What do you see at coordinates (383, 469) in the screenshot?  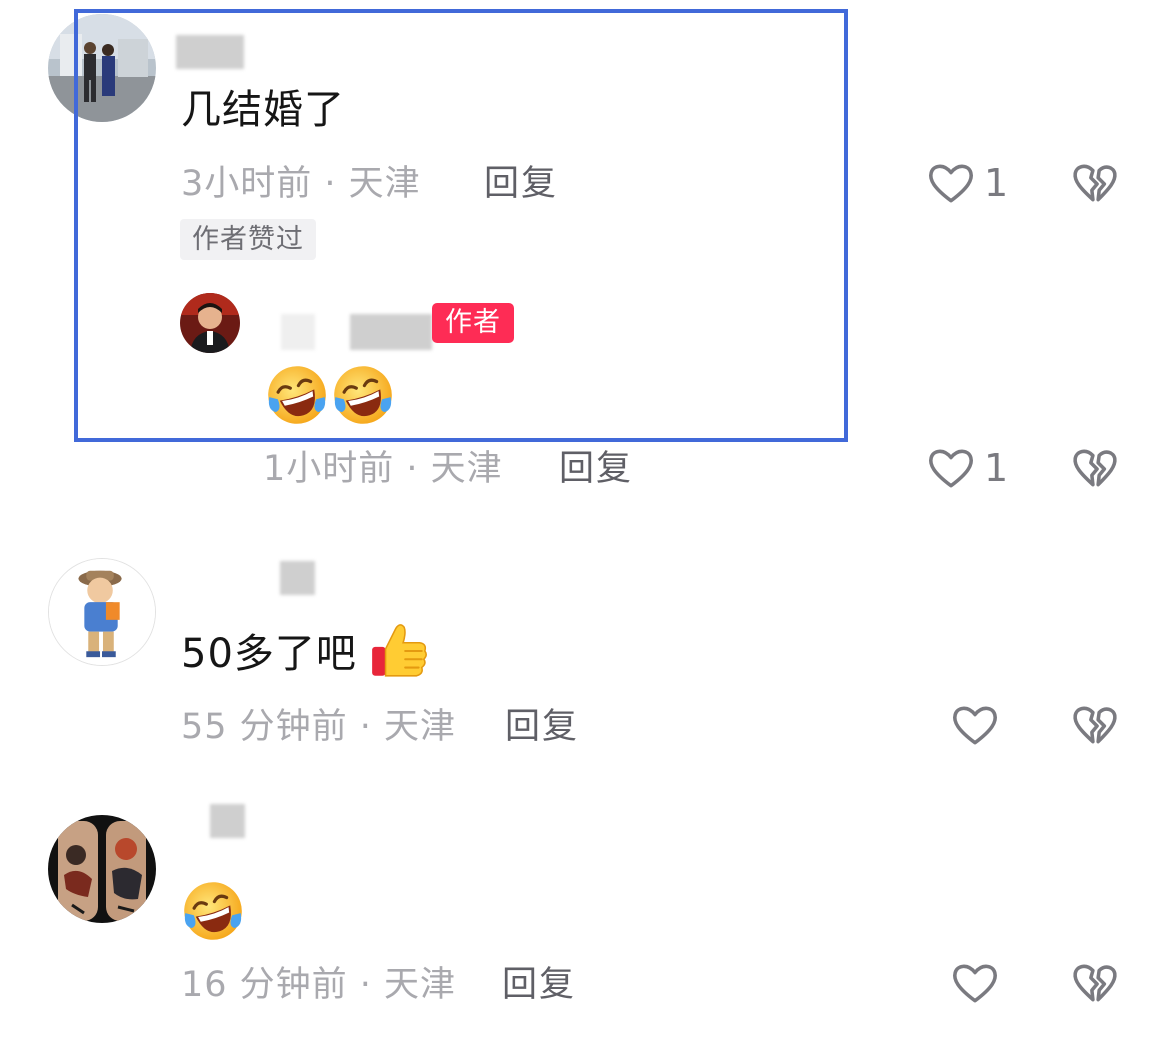 I see `comment-time-location: 1小时前 · 天津` at bounding box center [383, 469].